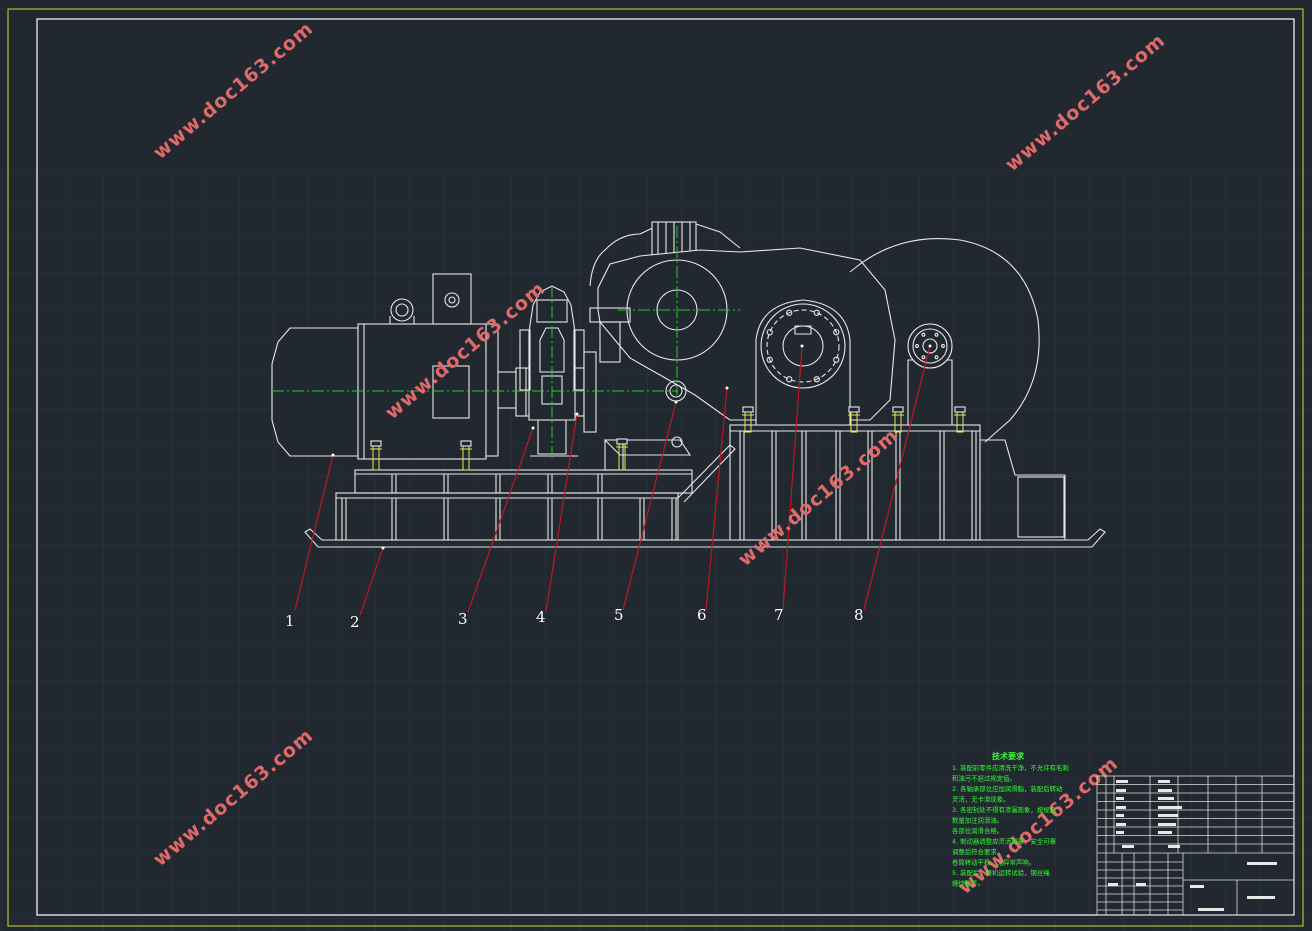 The height and width of the screenshot is (931, 1312). Describe the element at coordinates (977, 830) in the screenshot. I see `notes-line: 各部位润滑合格。` at that location.